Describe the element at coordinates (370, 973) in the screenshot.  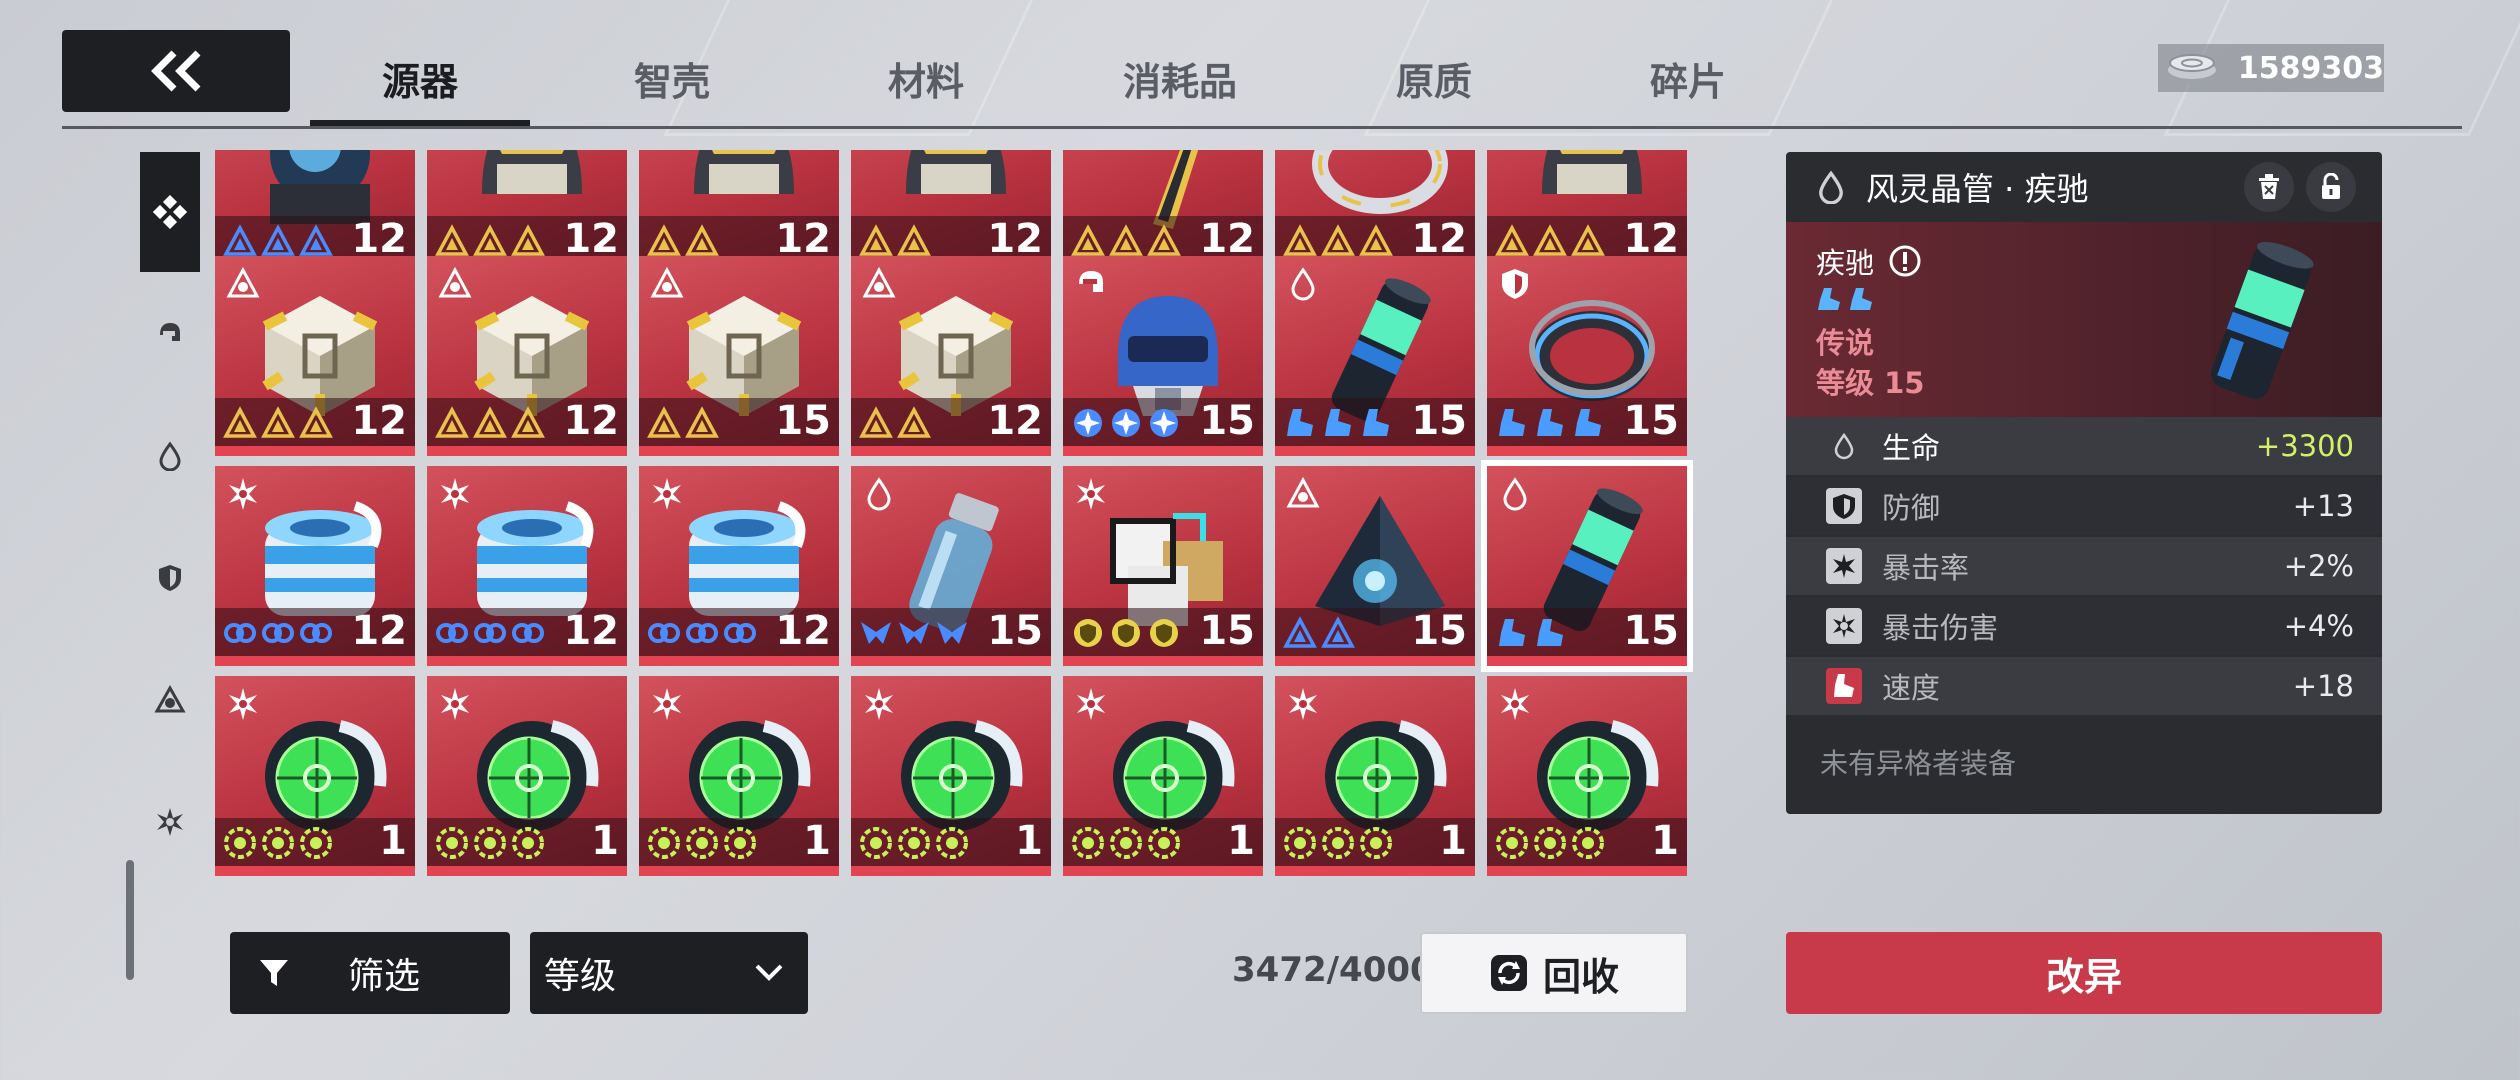
I see `filter-button: 筛选` at that location.